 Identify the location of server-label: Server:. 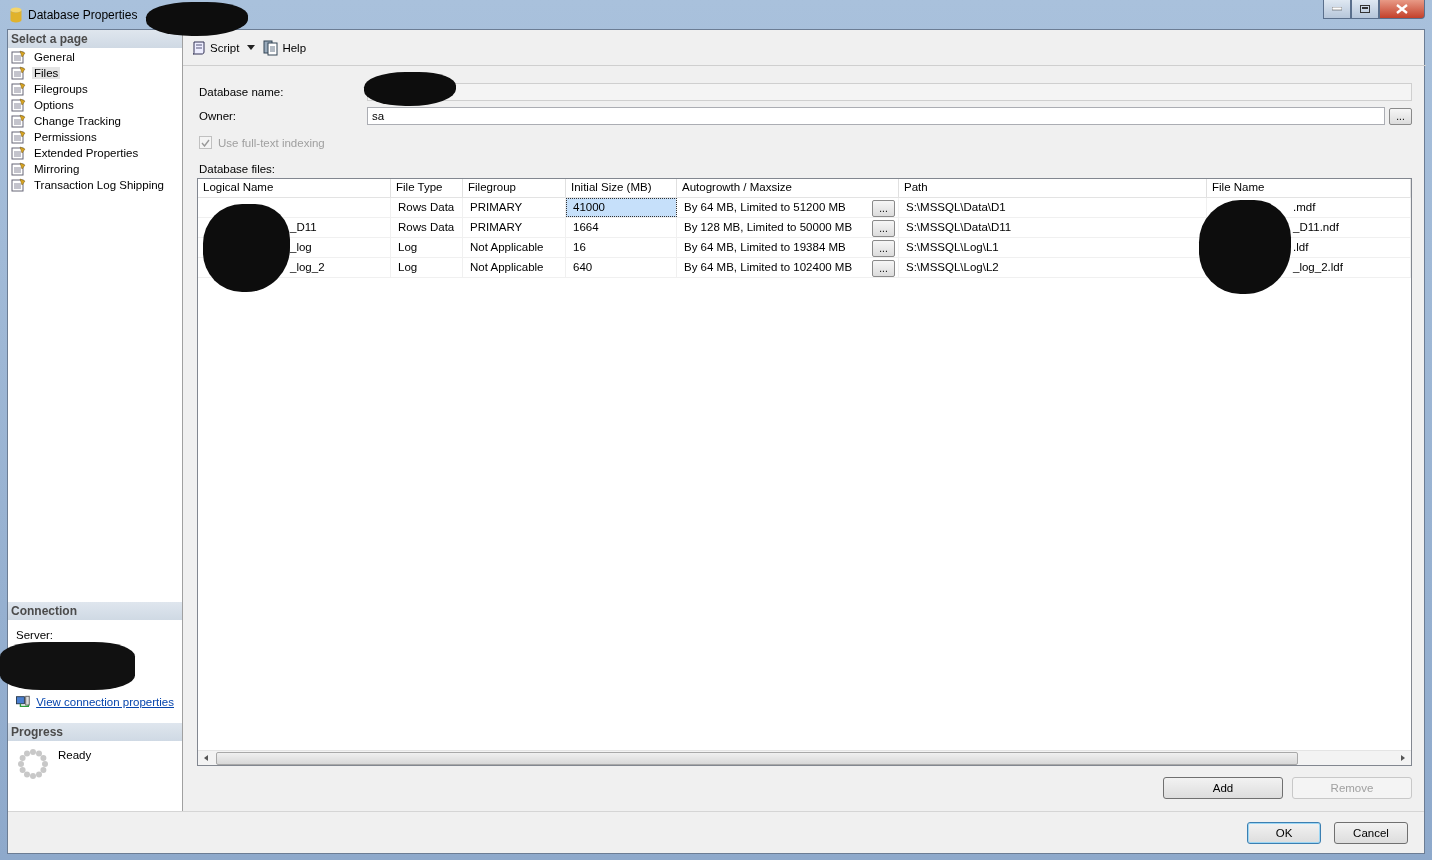
(35, 635).